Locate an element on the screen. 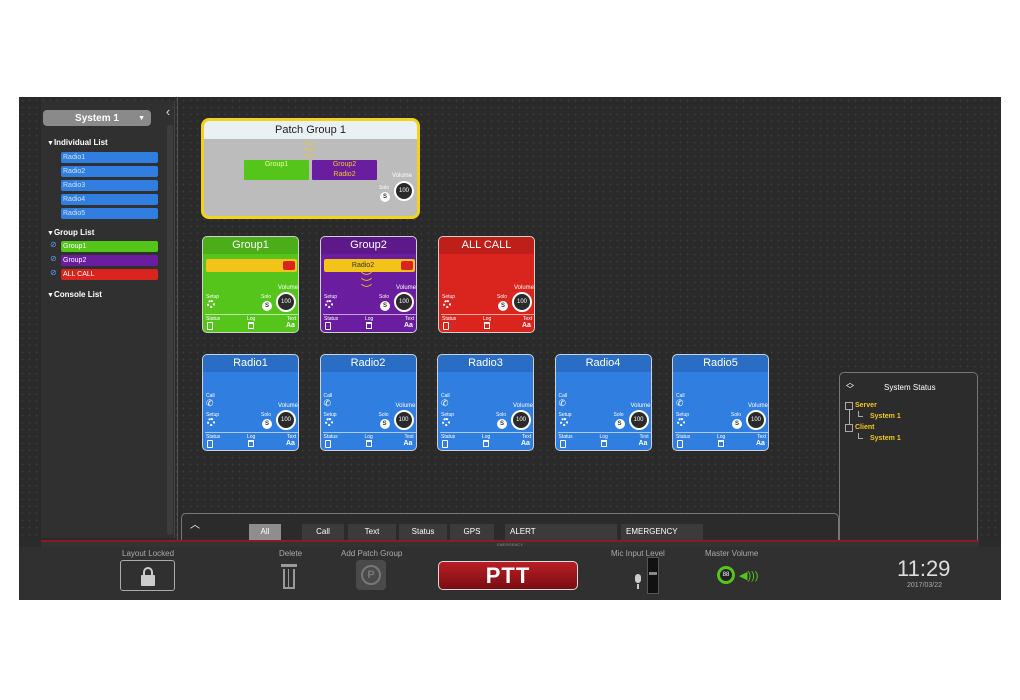 Image resolution: width=1020 pixels, height=700 pixels. master-volume-dial: 88 is located at coordinates (726, 575).